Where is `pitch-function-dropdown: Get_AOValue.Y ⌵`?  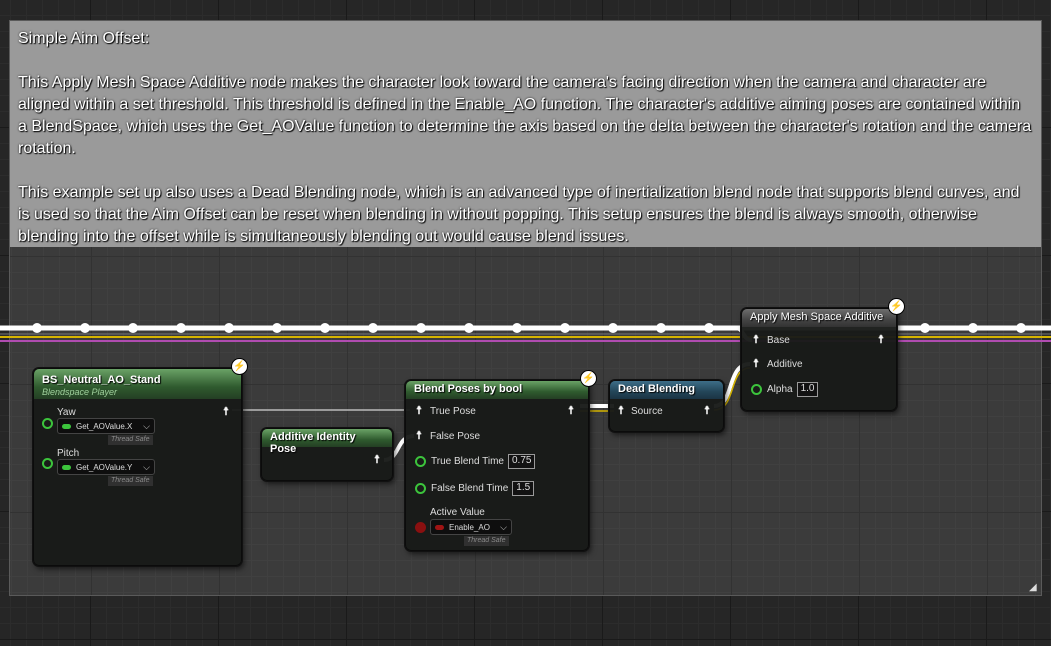
pitch-function-dropdown: Get_AOValue.Y ⌵ is located at coordinates (106, 467).